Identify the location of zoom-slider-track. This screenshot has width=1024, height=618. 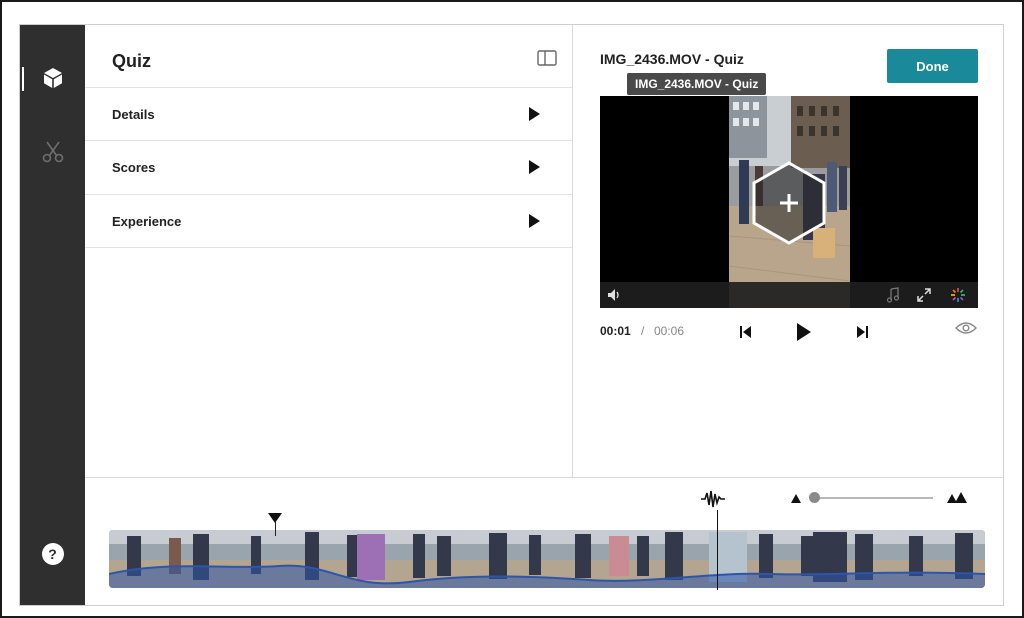
(873, 498).